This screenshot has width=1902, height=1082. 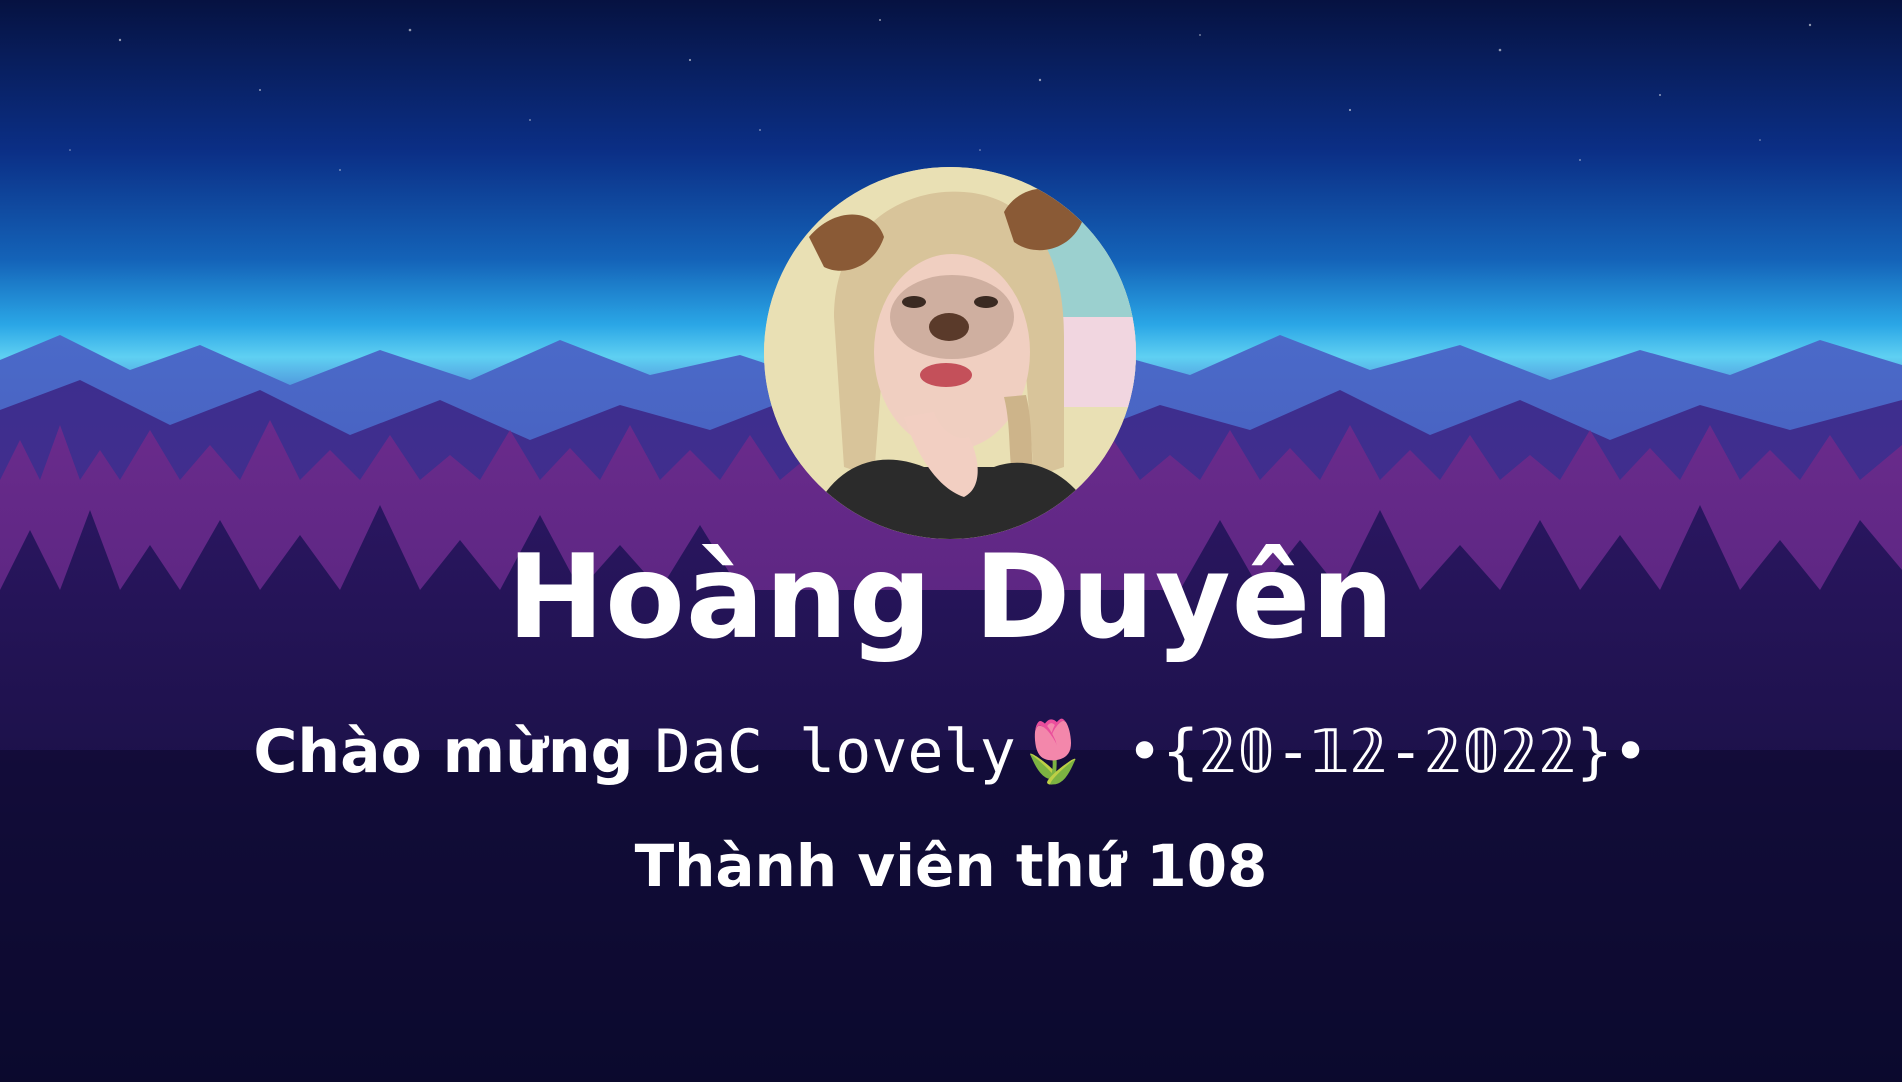 I want to click on welcome-line: Chào mừng DaC lovely🌷 •{𝟚𝟘-𝟙𝟚-𝟚𝟘𝟚𝟚}•, so click(x=951, y=752).